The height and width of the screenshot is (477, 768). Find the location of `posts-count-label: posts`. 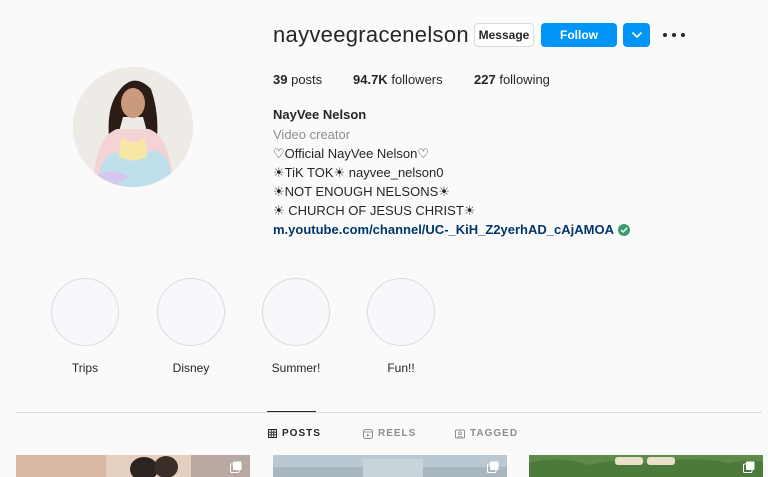

posts-count-label: posts is located at coordinates (307, 79).